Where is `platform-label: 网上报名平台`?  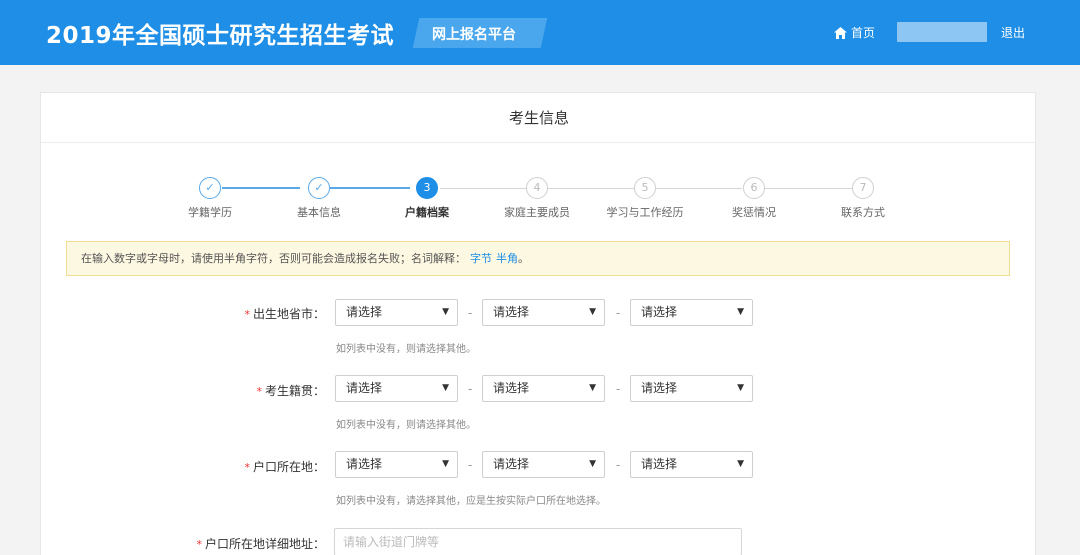
platform-label: 网上报名平台 is located at coordinates (474, 35).